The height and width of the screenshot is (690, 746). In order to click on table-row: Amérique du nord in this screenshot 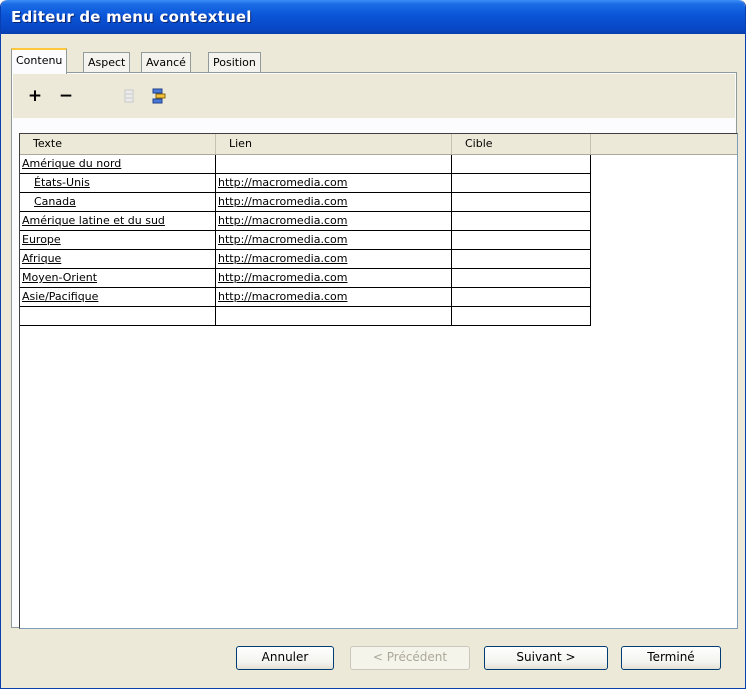, I will do `click(305, 164)`.